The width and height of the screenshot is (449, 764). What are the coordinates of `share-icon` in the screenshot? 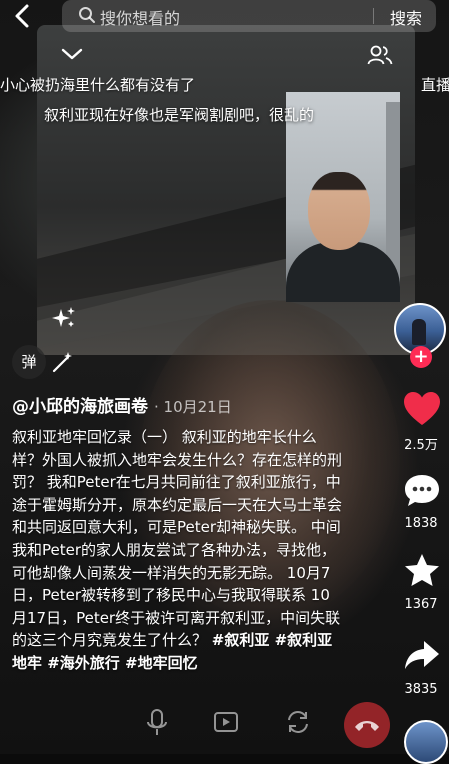 It's located at (422, 656).